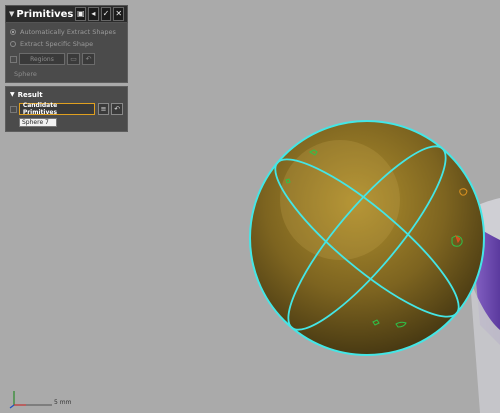  I want to click on option-auto-extract-label: Automatically Extract Shapes, so click(68, 32).